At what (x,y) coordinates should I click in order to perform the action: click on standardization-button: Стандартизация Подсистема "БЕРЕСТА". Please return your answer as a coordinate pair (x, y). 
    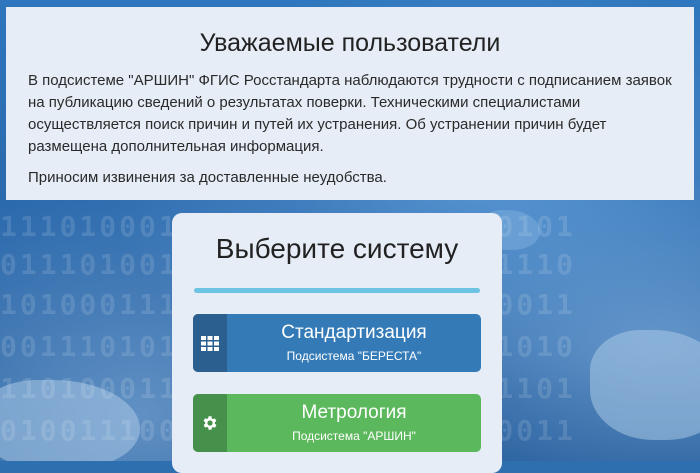
    Looking at the image, I should click on (337, 343).